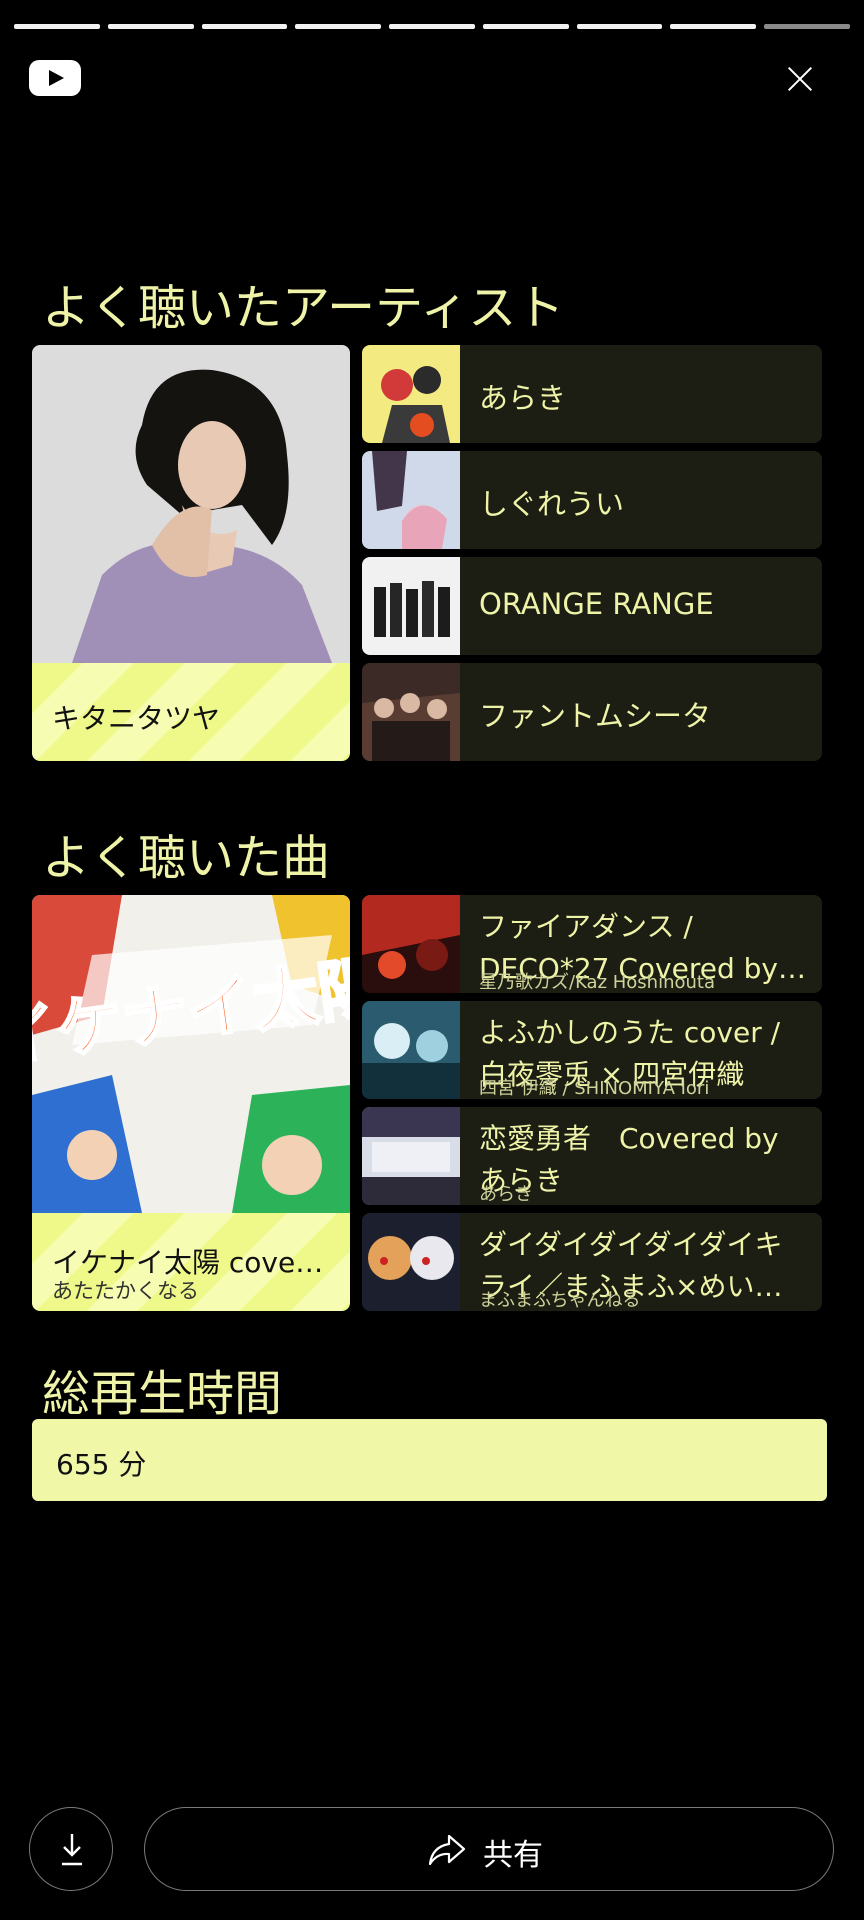  What do you see at coordinates (586, 926) in the screenshot?
I see `song-title-line1: ファイアダンス /` at bounding box center [586, 926].